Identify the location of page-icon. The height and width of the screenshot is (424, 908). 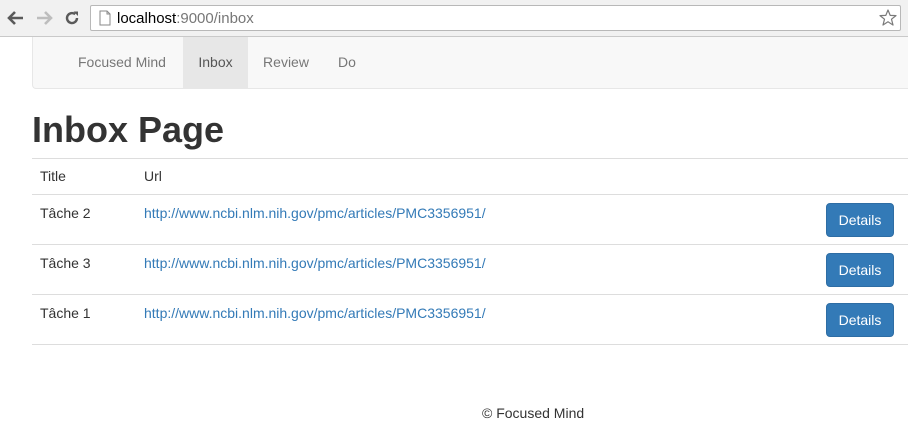
(105, 18).